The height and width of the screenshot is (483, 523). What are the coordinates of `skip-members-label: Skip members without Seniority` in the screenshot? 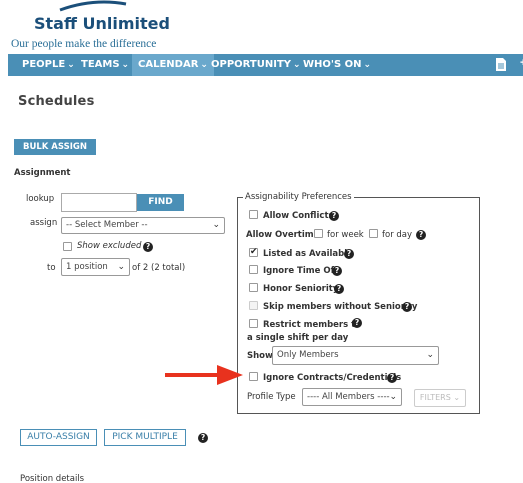 It's located at (340, 307).